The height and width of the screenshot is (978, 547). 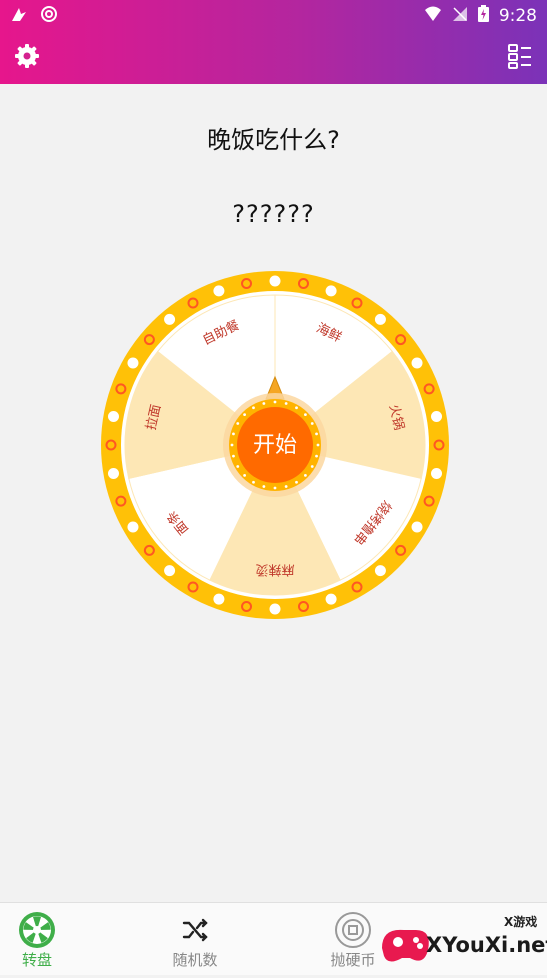 I want to click on list-icon, so click(x=520, y=58).